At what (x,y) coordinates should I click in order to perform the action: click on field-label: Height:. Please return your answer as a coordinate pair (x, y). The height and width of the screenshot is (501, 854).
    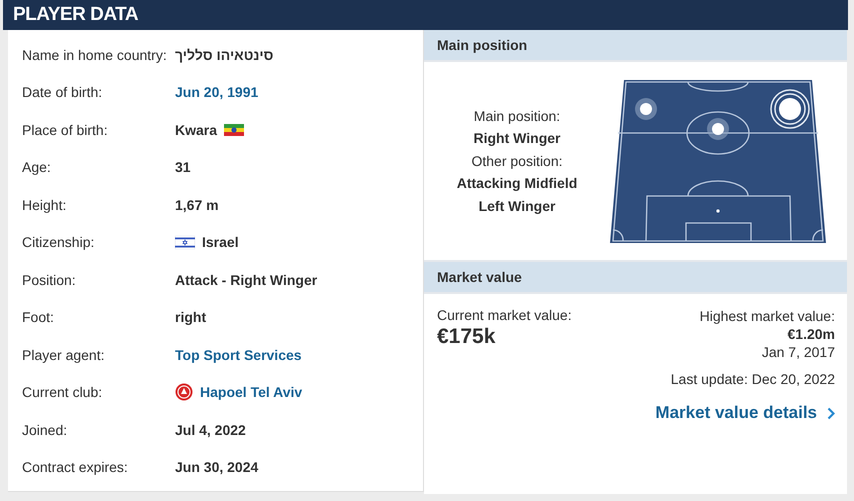
    Looking at the image, I should click on (45, 204).